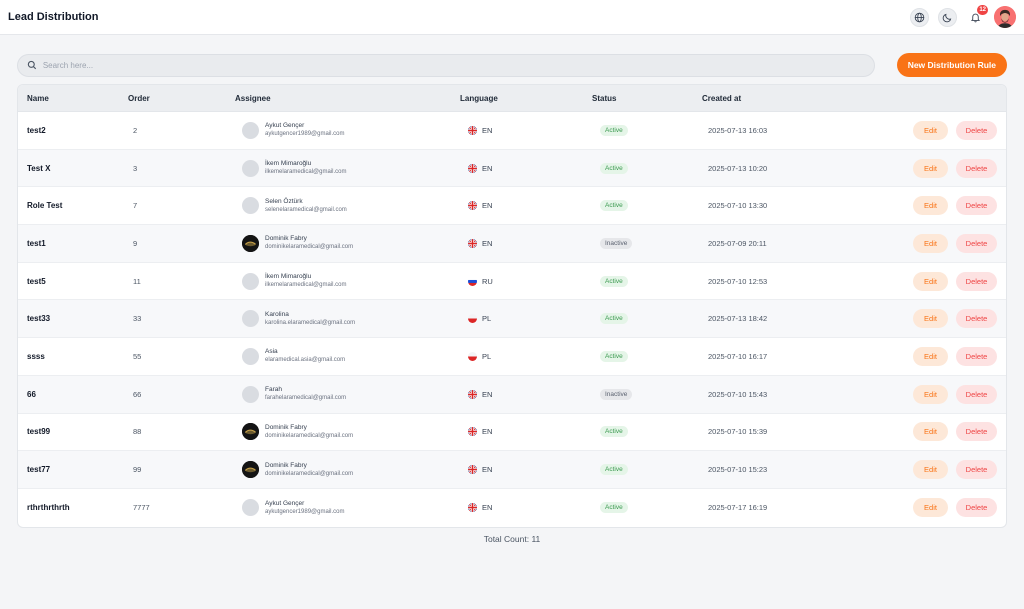  What do you see at coordinates (284, 201) in the screenshot?
I see `assignee-name: Selen Öztürk` at bounding box center [284, 201].